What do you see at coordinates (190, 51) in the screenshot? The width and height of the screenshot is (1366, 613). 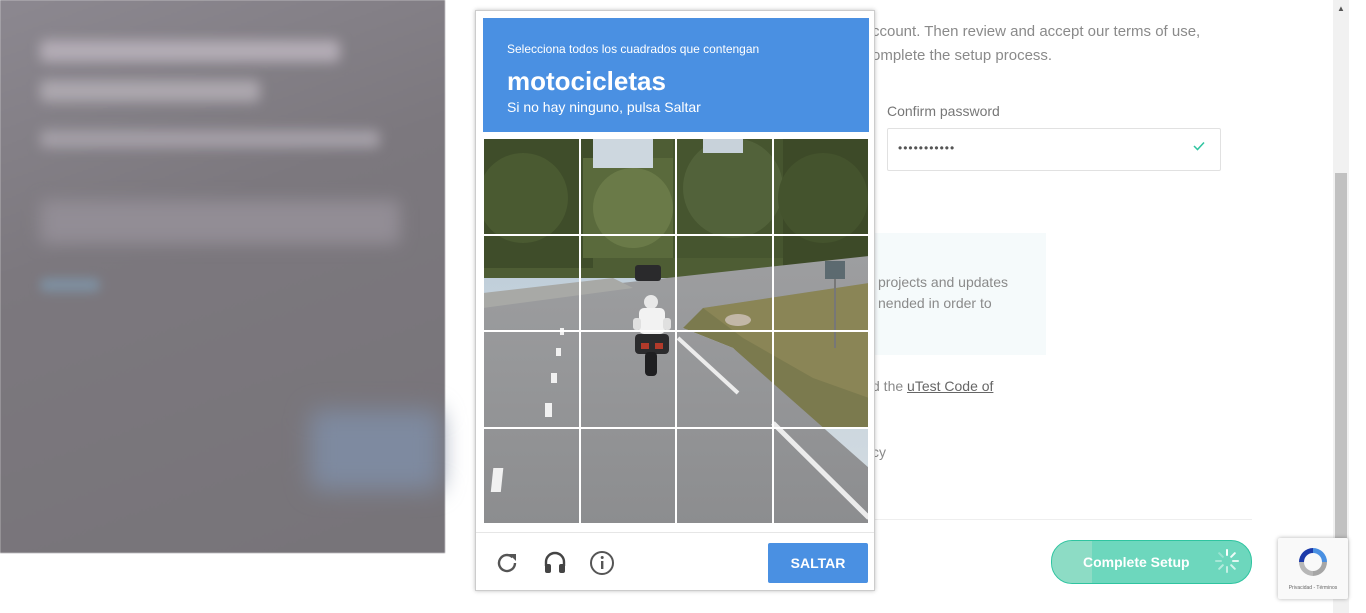 I see `hero-heading-blur` at bounding box center [190, 51].